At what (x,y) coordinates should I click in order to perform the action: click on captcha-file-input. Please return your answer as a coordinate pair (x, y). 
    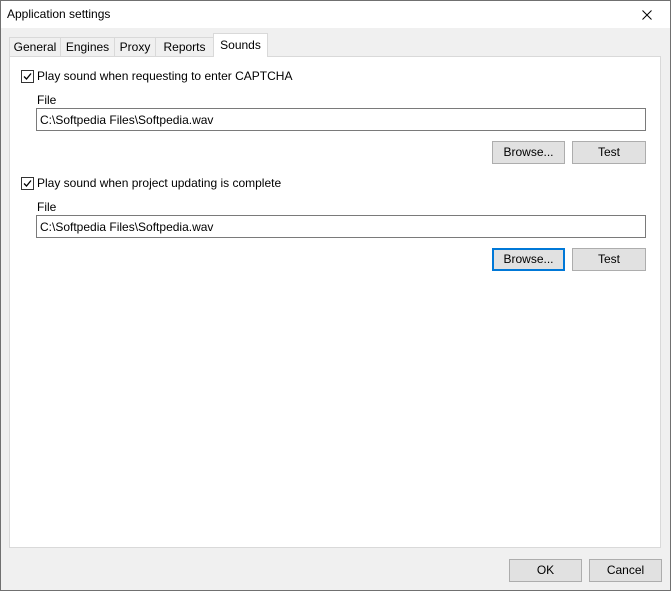
    Looking at the image, I should click on (341, 119).